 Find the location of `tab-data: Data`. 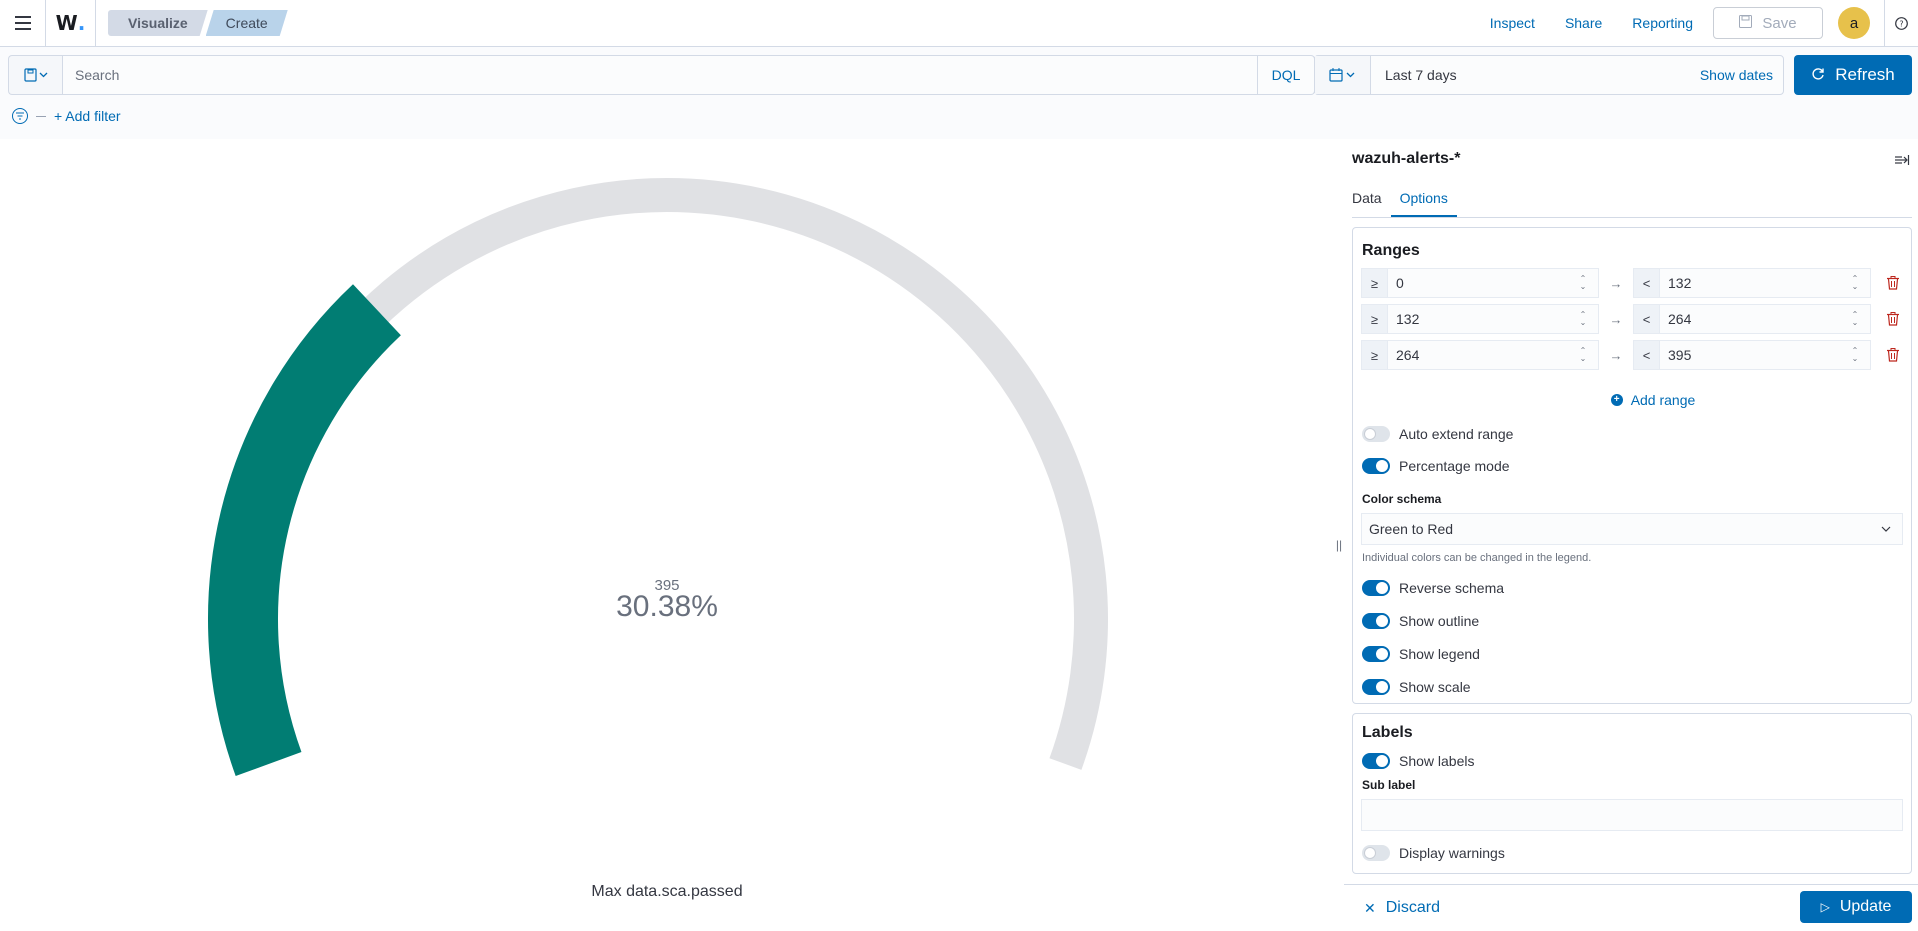

tab-data: Data is located at coordinates (1371, 199).